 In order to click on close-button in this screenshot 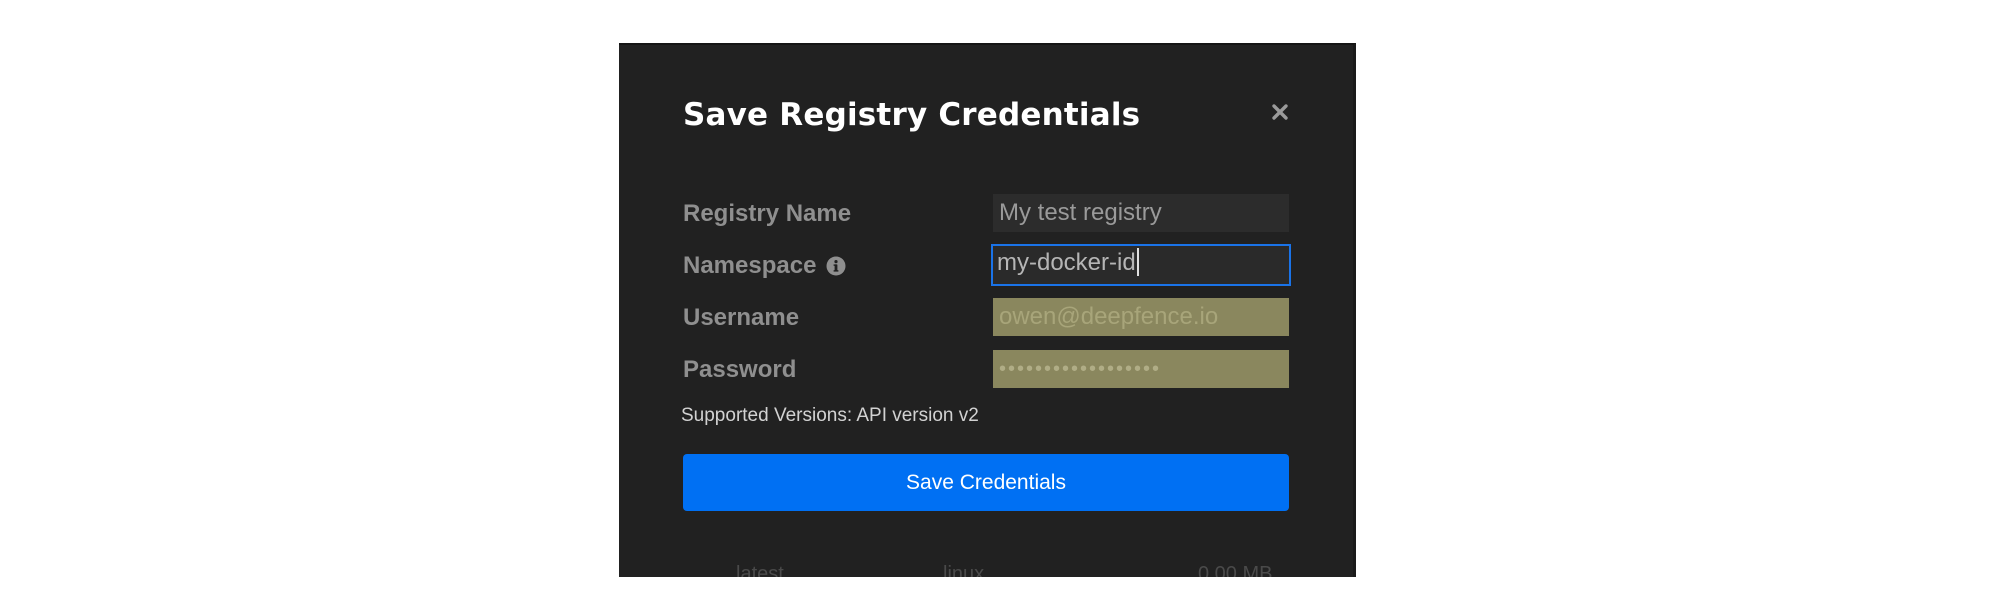, I will do `click(1280, 112)`.